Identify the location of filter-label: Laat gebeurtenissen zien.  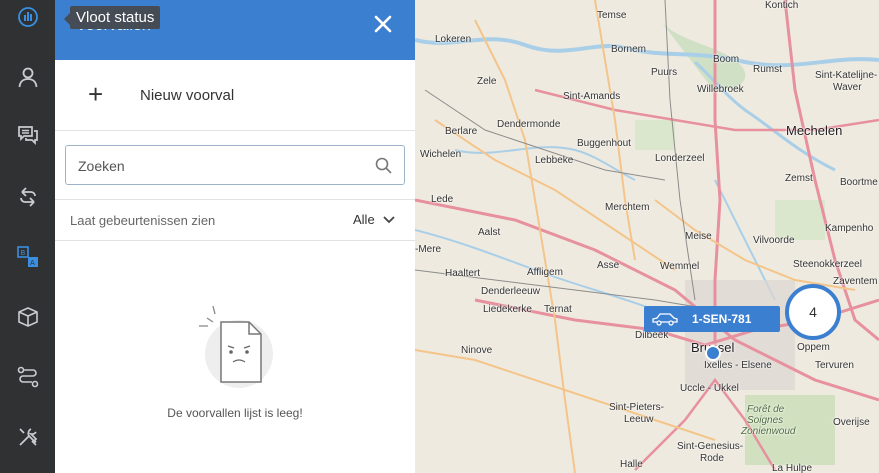
(143, 220).